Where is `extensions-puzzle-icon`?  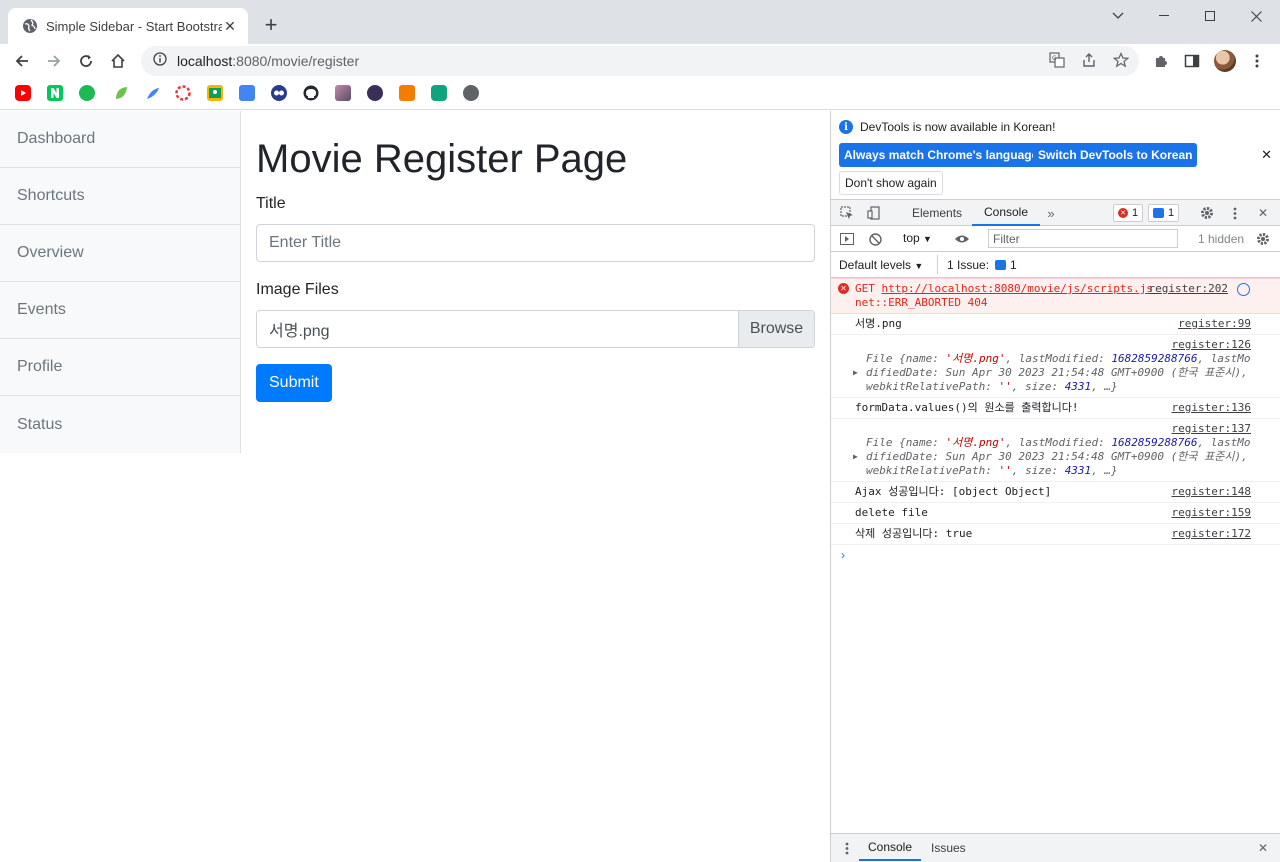
extensions-puzzle-icon is located at coordinates (1161, 61).